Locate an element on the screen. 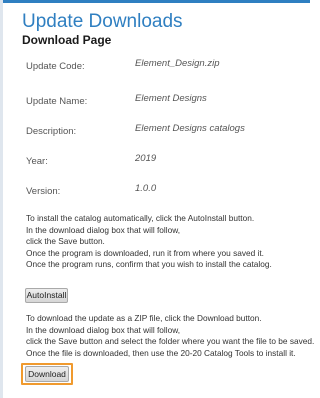 The width and height of the screenshot is (320, 398). field-row-description: Description: Element Designs catalogs is located at coordinates (155, 132).